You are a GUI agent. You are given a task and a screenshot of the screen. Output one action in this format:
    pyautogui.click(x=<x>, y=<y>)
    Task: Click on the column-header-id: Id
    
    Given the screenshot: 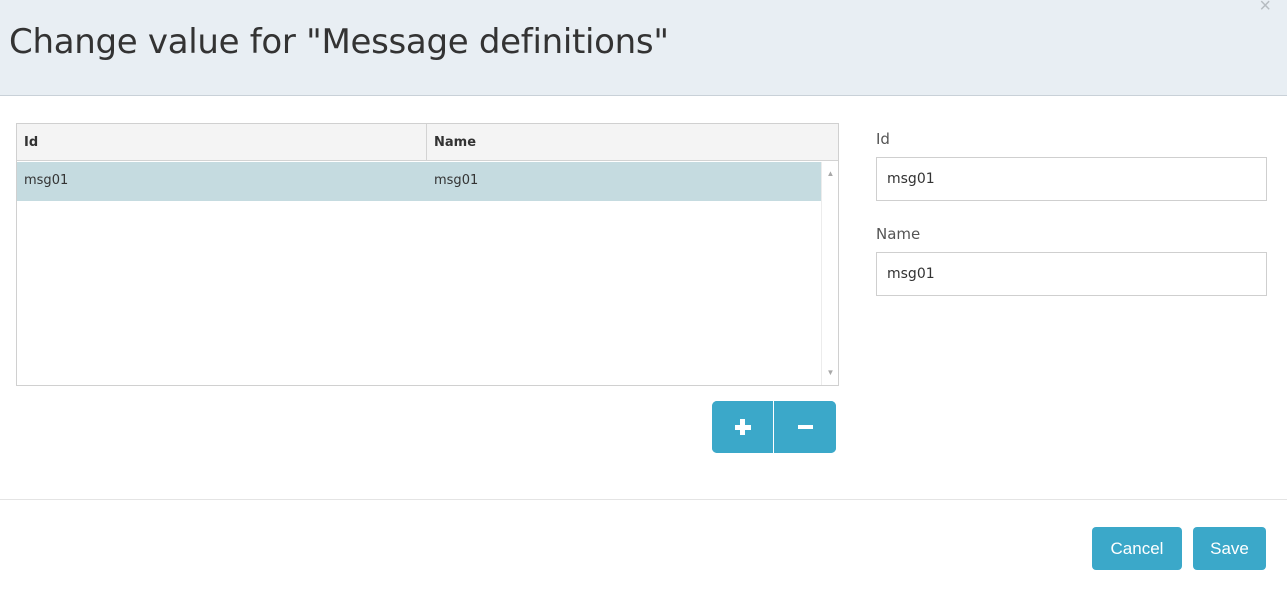 What is the action you would take?
    pyautogui.click(x=222, y=142)
    